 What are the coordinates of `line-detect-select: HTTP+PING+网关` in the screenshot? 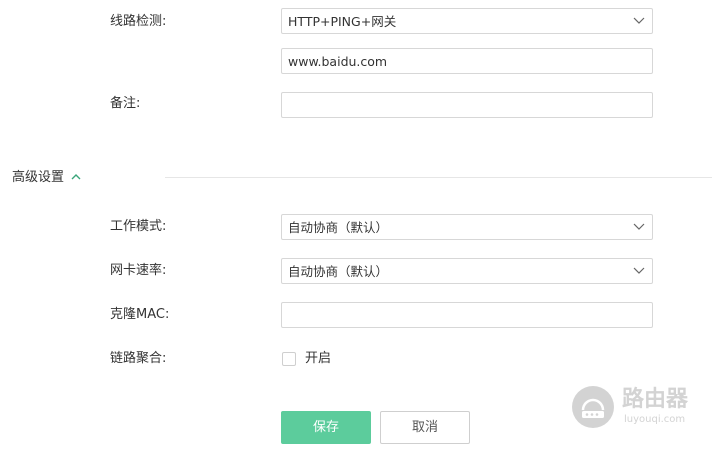 It's located at (467, 21).